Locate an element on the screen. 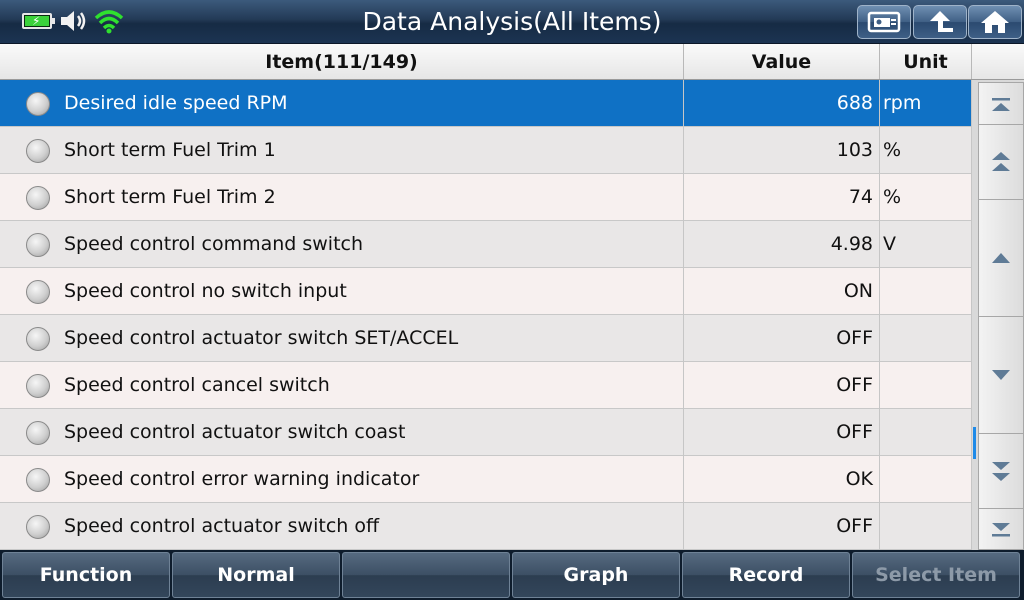  table-row: Speed control cancel switch OFF is located at coordinates (486, 385).